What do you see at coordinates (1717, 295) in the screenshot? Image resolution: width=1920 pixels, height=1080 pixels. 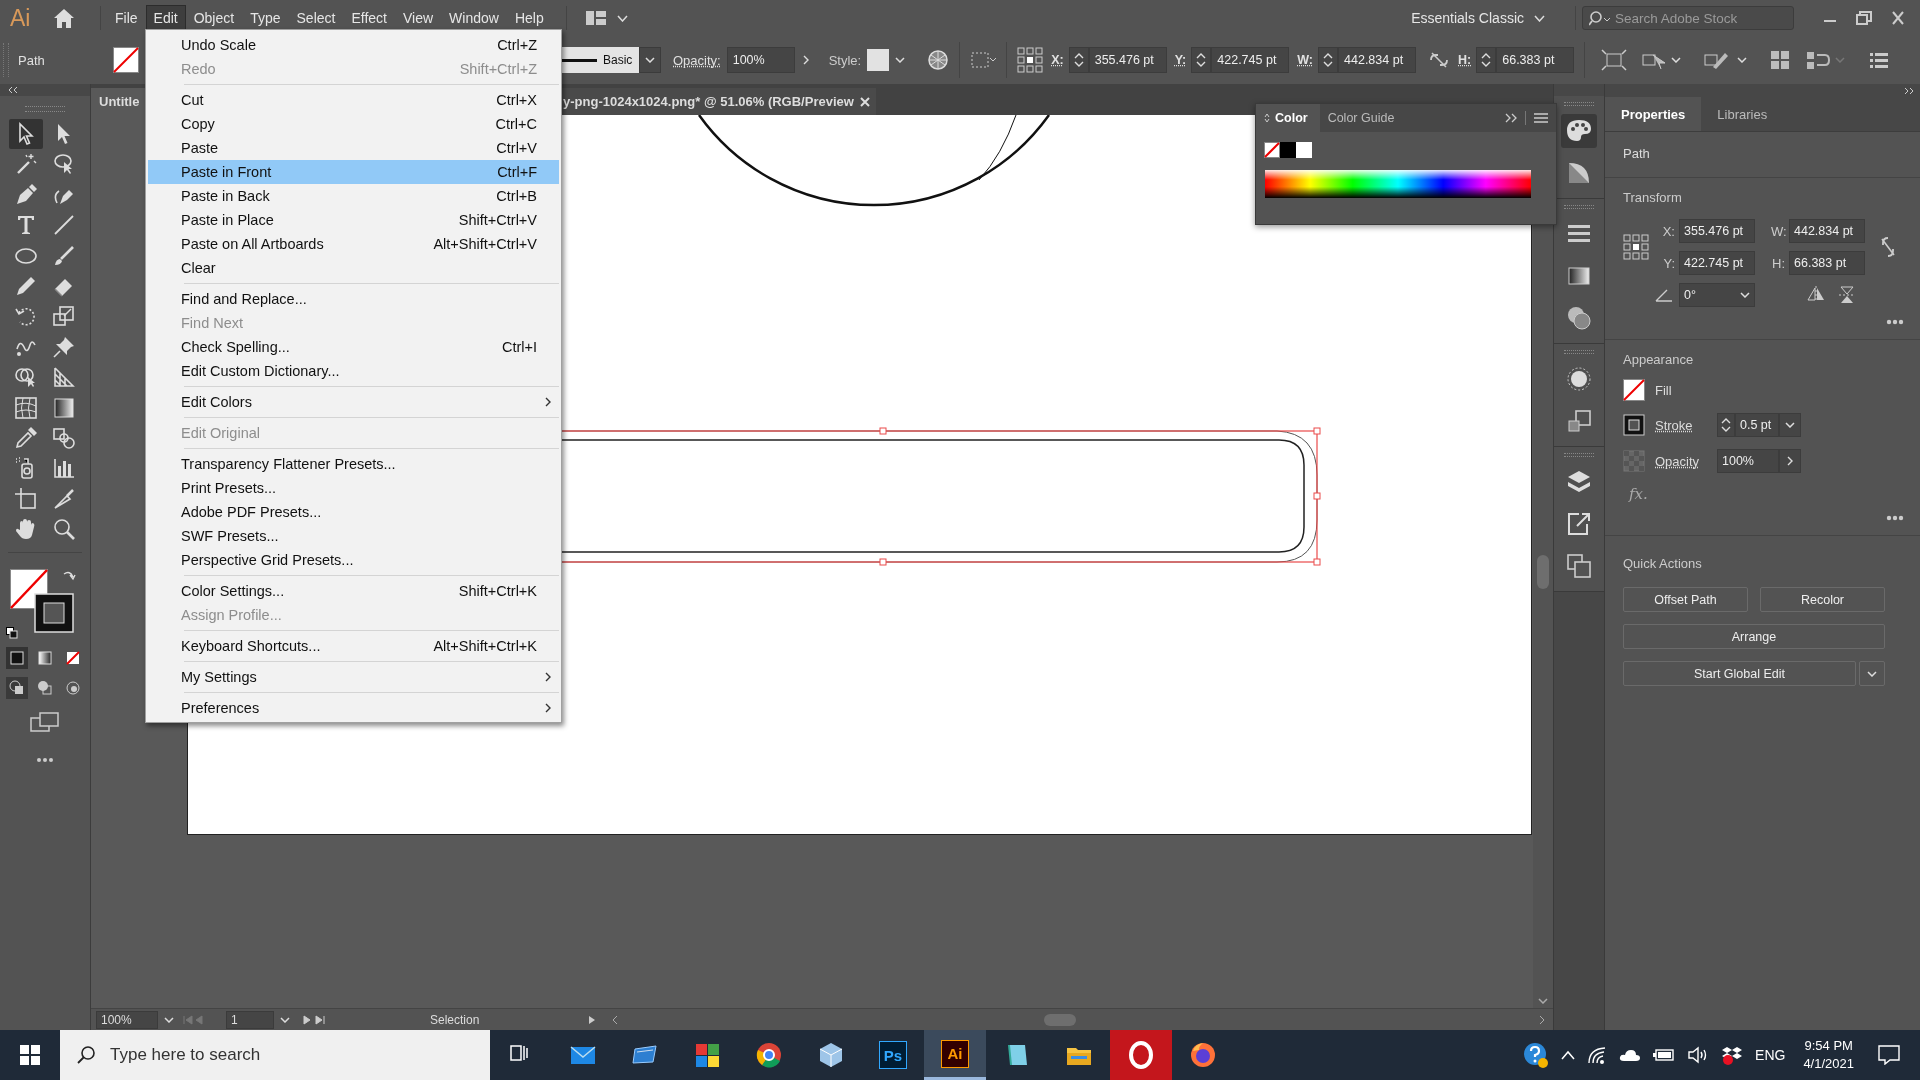 I see `angle-field: 0°` at bounding box center [1717, 295].